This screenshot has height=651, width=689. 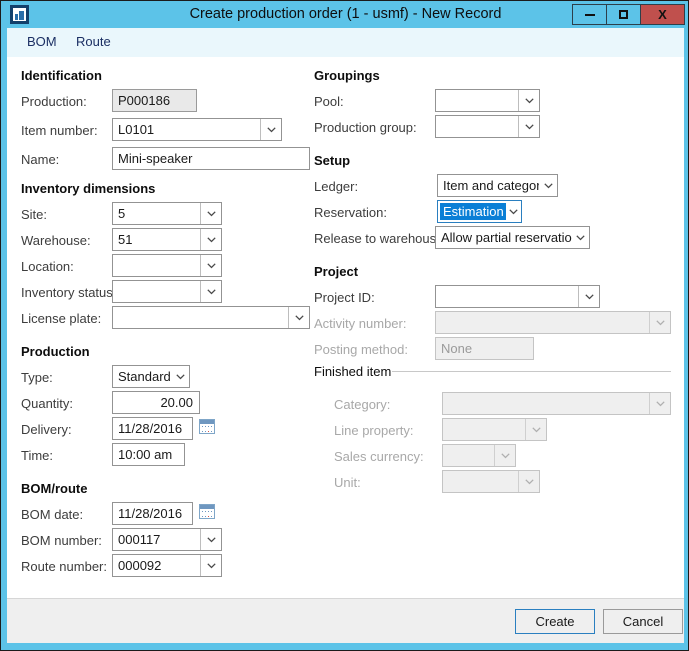 I want to click on field-location, so click(x=167, y=265).